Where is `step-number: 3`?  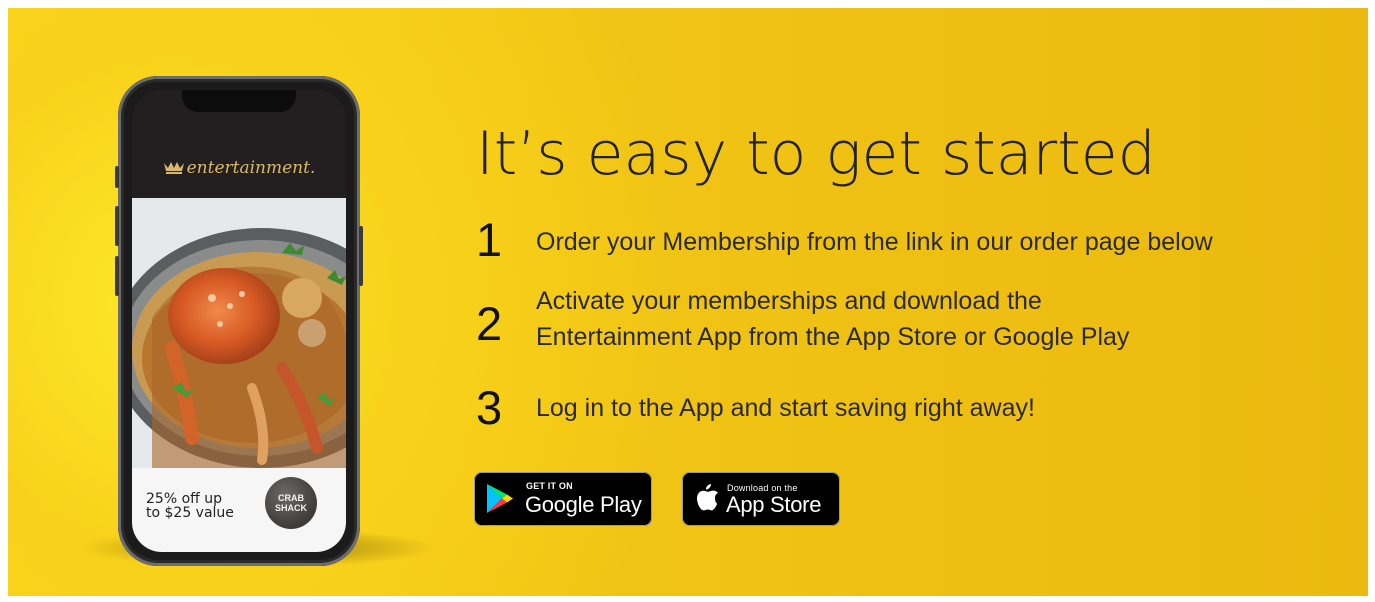 step-number: 3 is located at coordinates (489, 407).